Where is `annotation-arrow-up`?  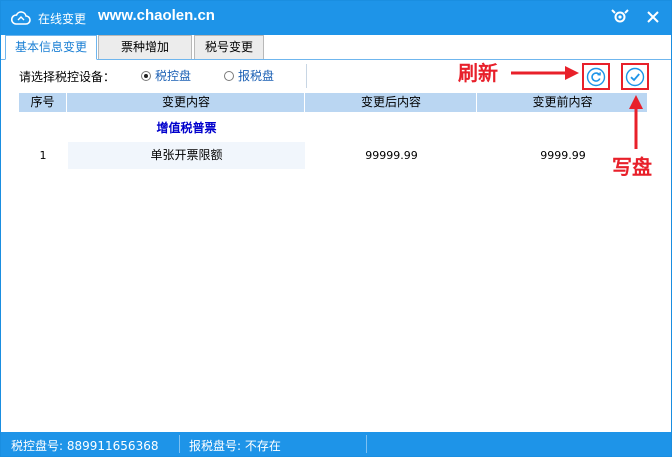
annotation-arrow-up is located at coordinates (636, 122).